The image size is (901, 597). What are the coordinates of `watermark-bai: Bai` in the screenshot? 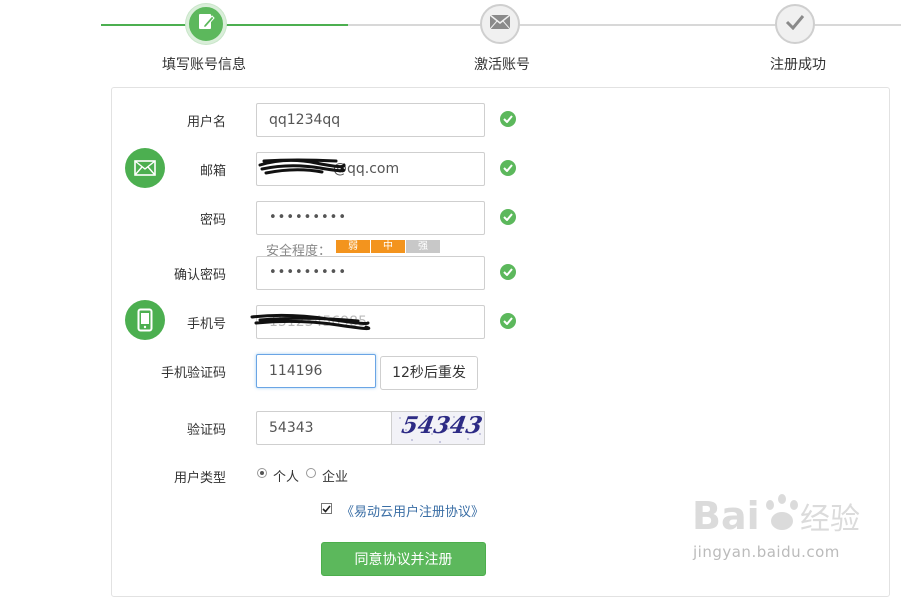 It's located at (726, 516).